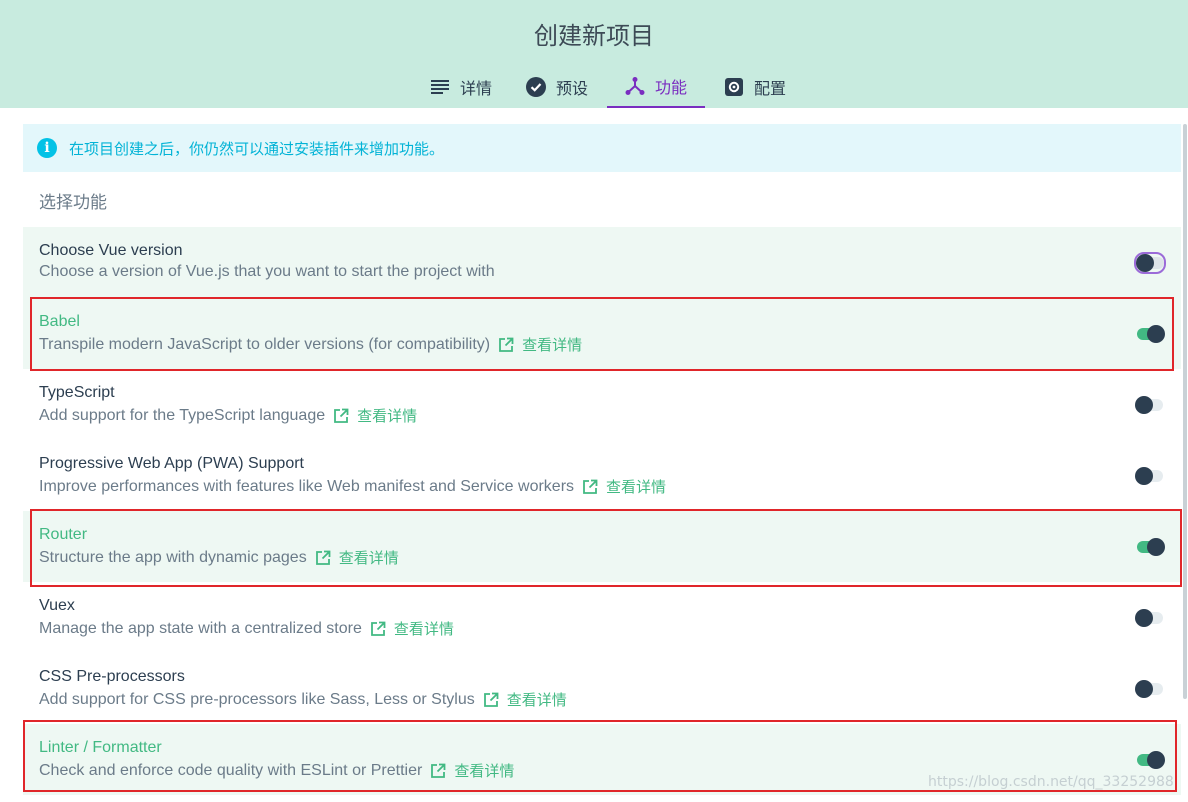 The width and height of the screenshot is (1188, 802). I want to click on feature-name: Vuex, so click(57, 605).